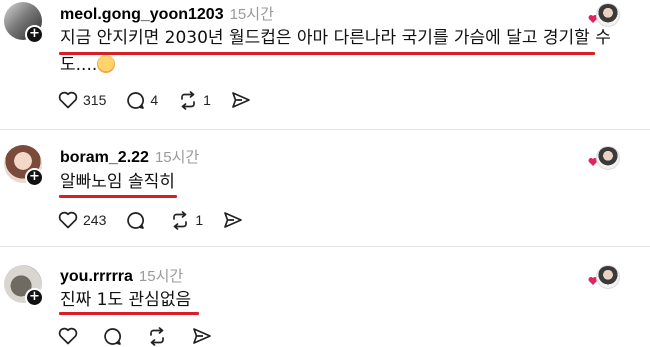  I want to click on reply-button: 4, so click(142, 100).